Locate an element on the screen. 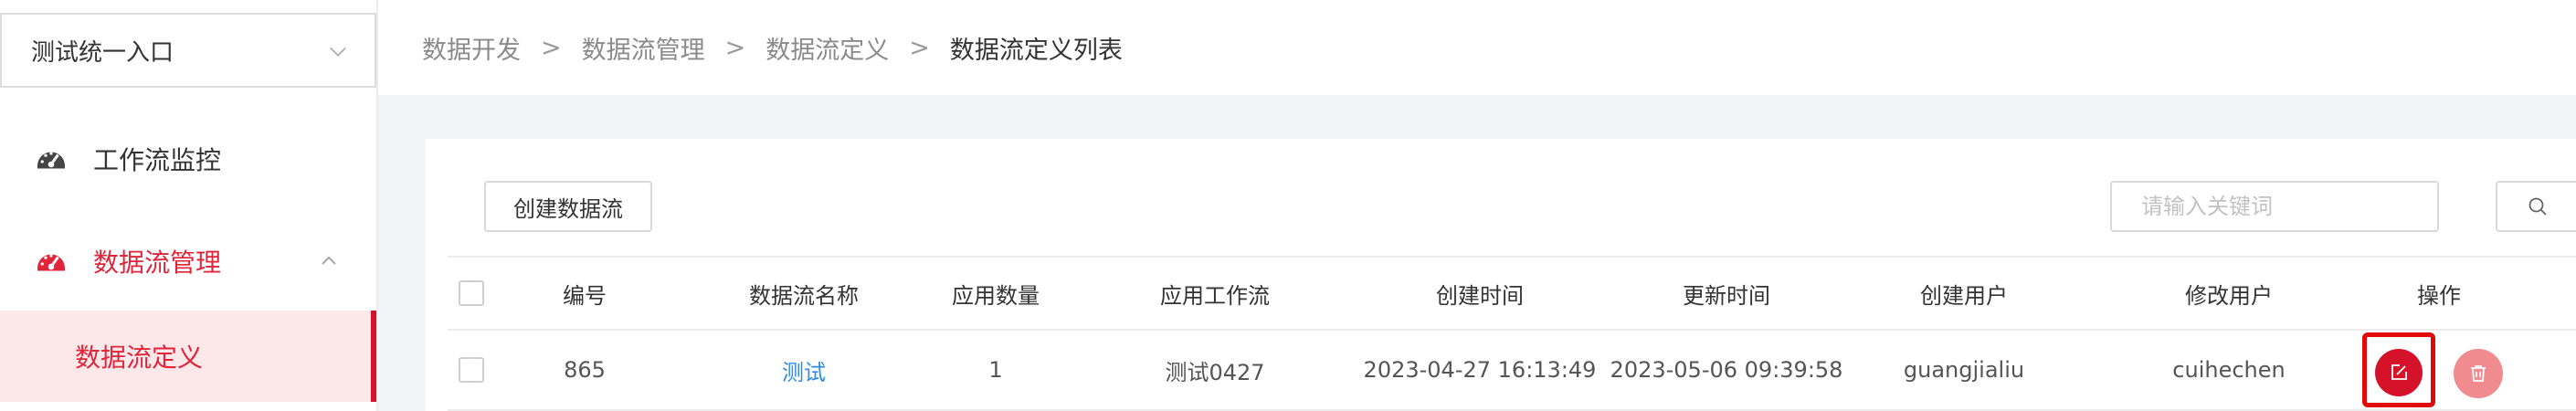 This screenshot has height=411, width=2576. column-header: 操作 is located at coordinates (2439, 295).